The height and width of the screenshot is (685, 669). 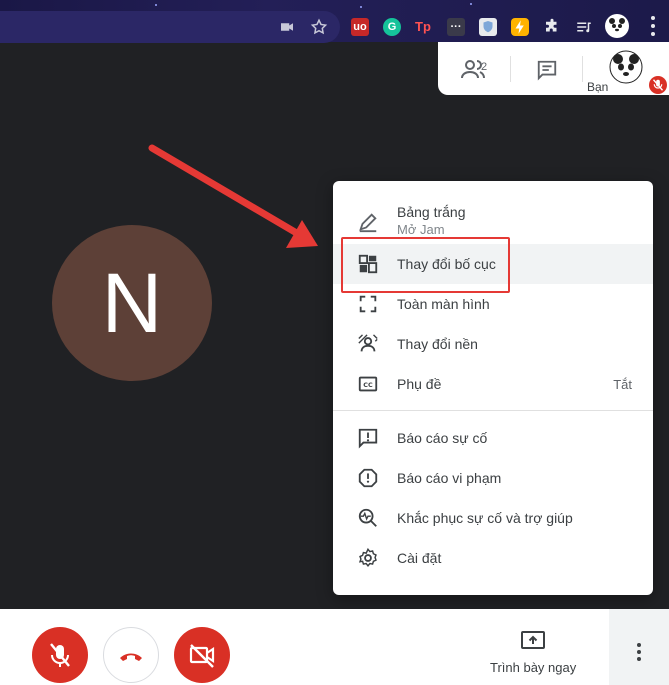 What do you see at coordinates (443, 304) in the screenshot?
I see `menu-item-label: Toàn màn hình` at bounding box center [443, 304].